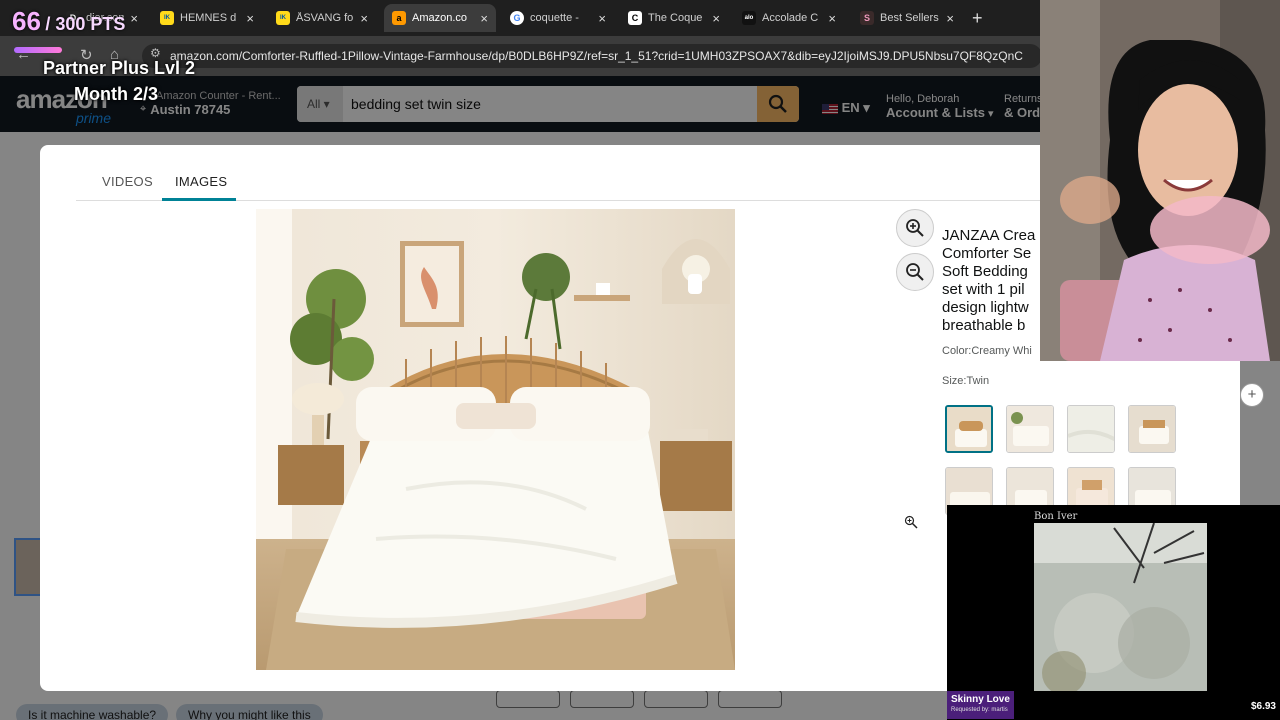  What do you see at coordinates (909, 18) in the screenshot?
I see `tab-title: Best Sellers` at bounding box center [909, 18].